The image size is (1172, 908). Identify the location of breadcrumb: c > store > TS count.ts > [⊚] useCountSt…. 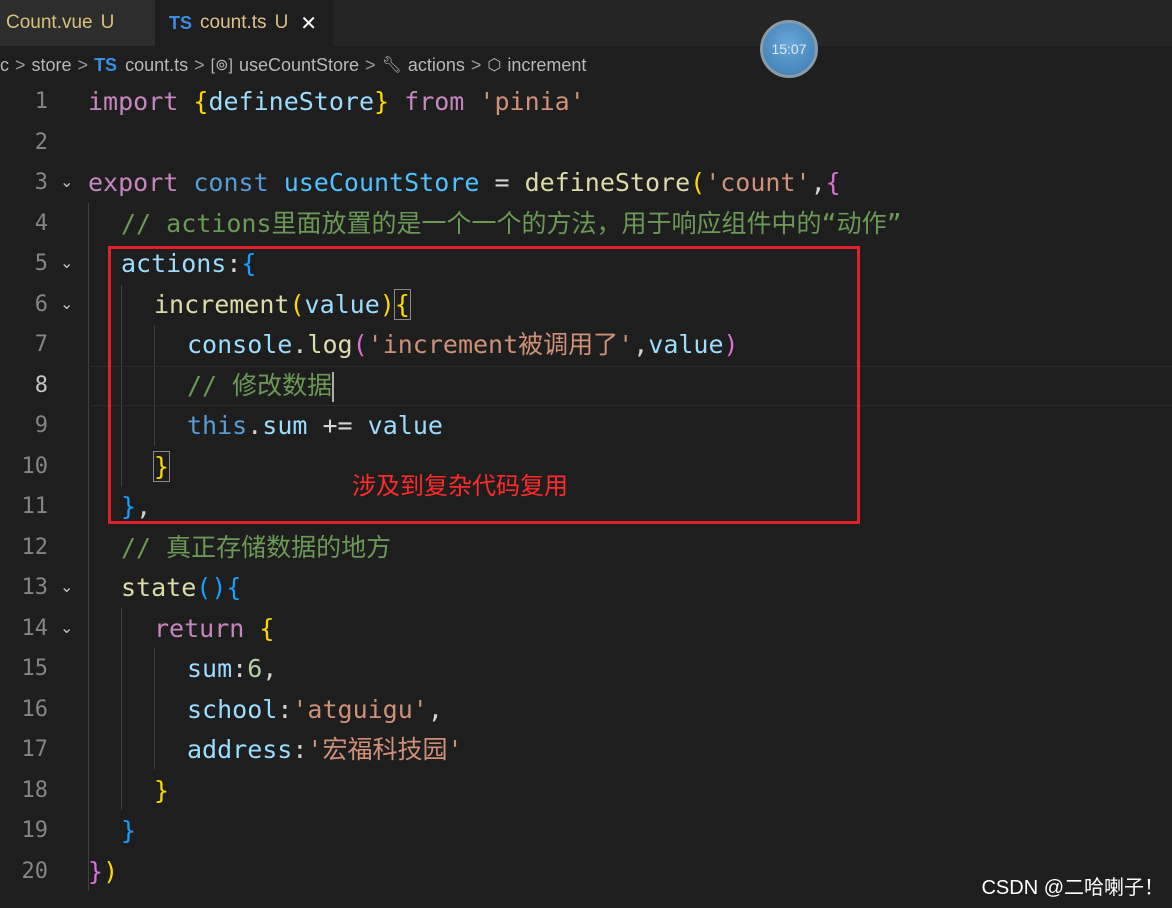
(293, 65).